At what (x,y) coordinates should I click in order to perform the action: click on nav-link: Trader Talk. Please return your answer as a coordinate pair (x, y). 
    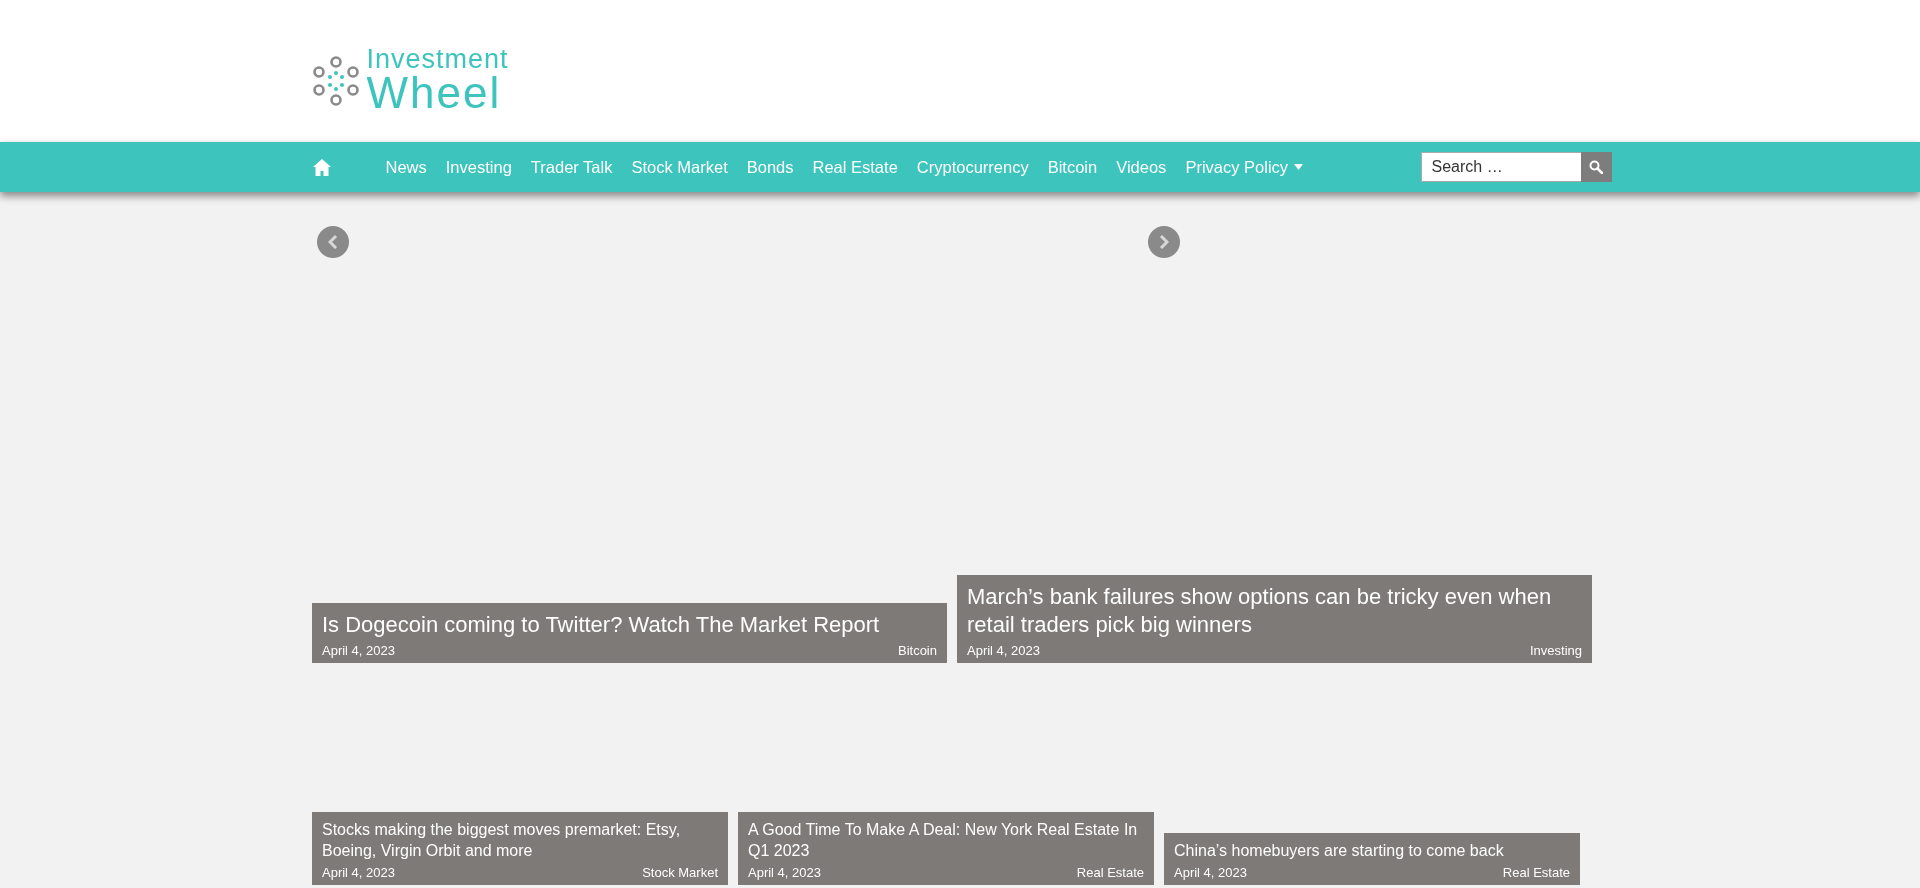
    Looking at the image, I should click on (571, 167).